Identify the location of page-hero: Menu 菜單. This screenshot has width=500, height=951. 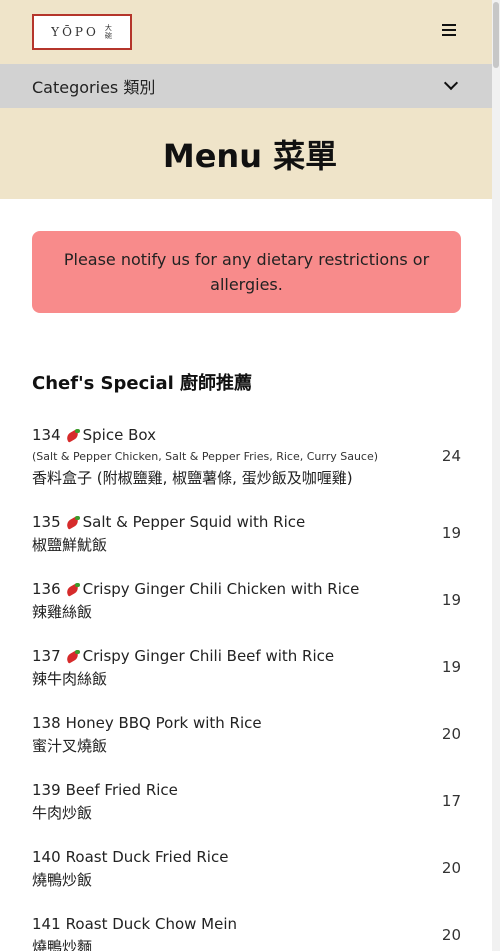
(250, 153).